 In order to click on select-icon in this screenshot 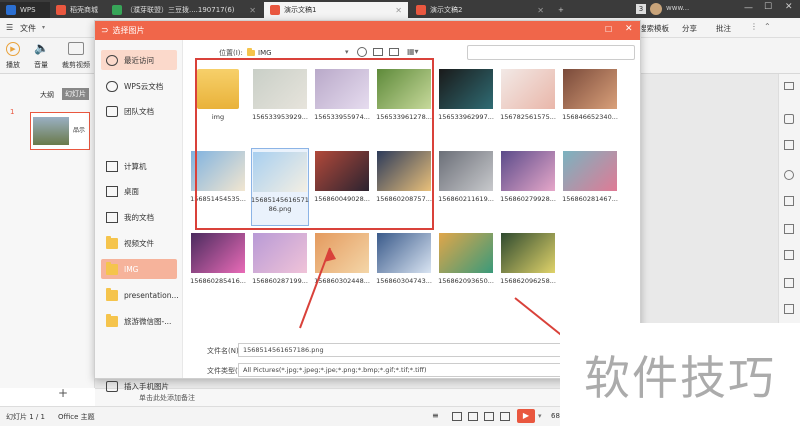, I will do `click(789, 86)`.